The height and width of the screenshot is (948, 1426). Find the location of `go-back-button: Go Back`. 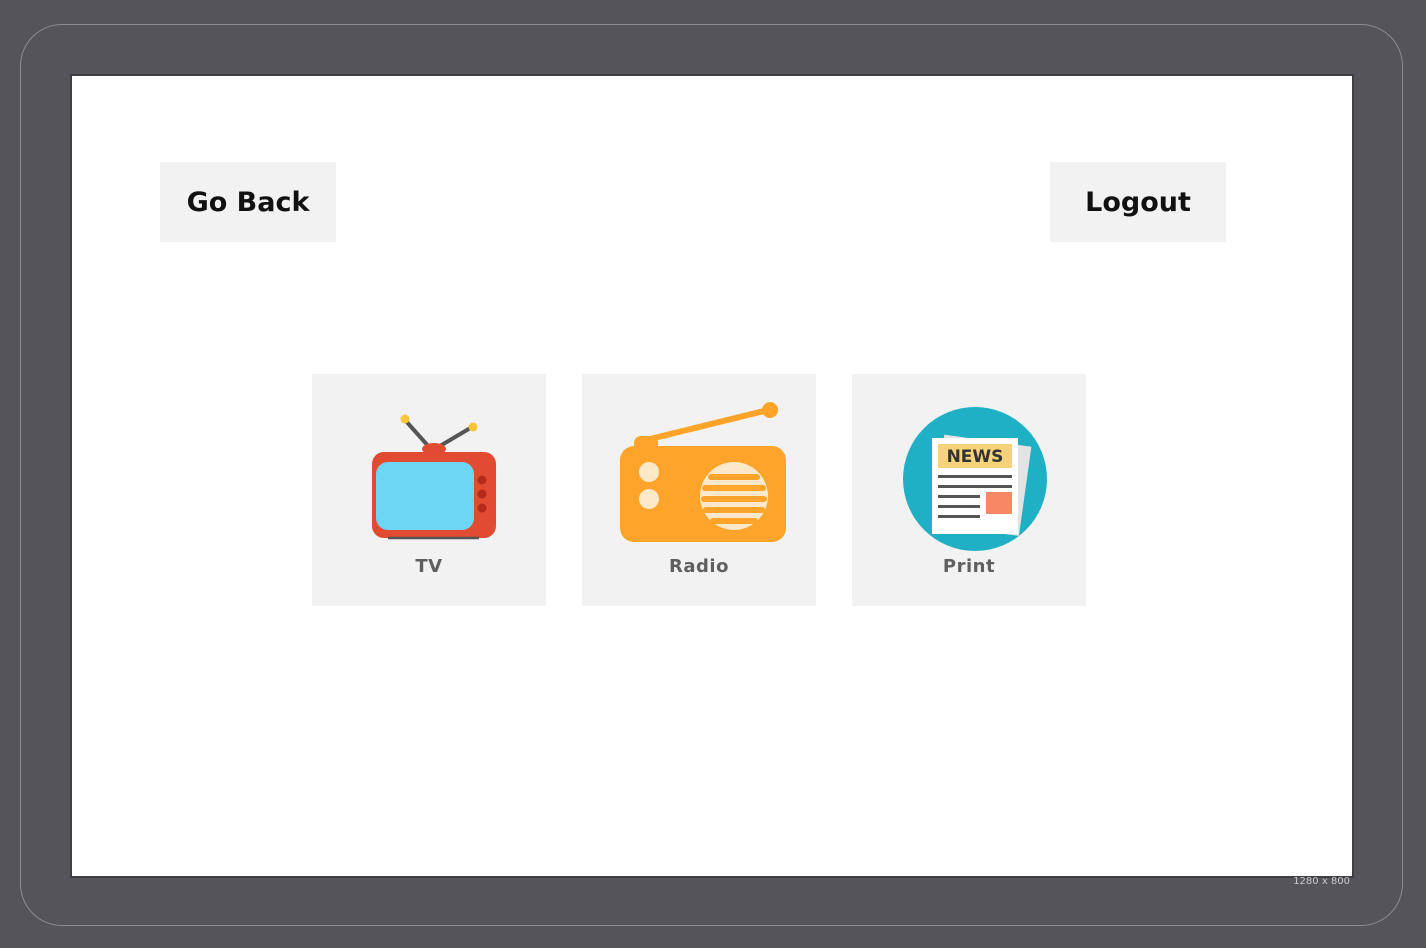

go-back-button: Go Back is located at coordinates (248, 202).